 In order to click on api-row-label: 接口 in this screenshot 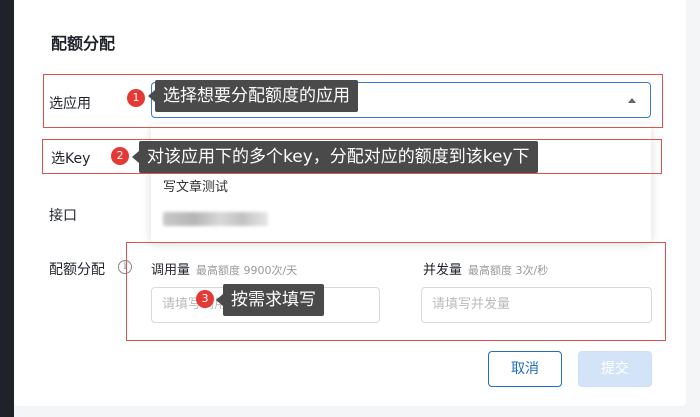, I will do `click(63, 216)`.